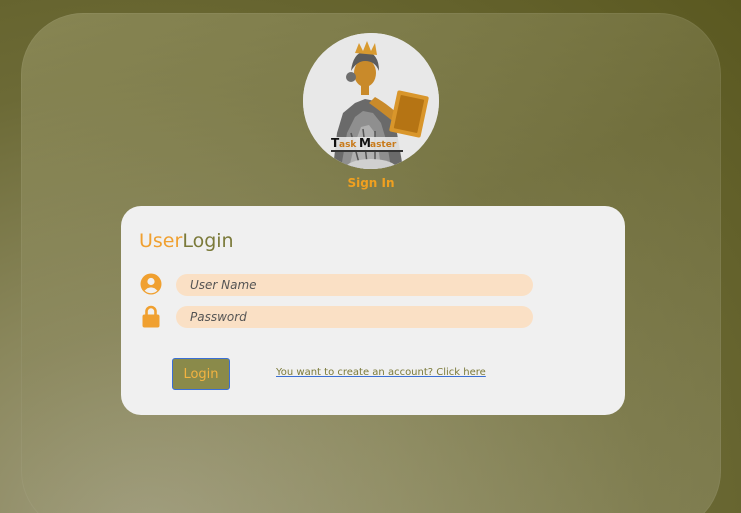 The height and width of the screenshot is (513, 741). I want to click on svg-text: aster, so click(383, 145).